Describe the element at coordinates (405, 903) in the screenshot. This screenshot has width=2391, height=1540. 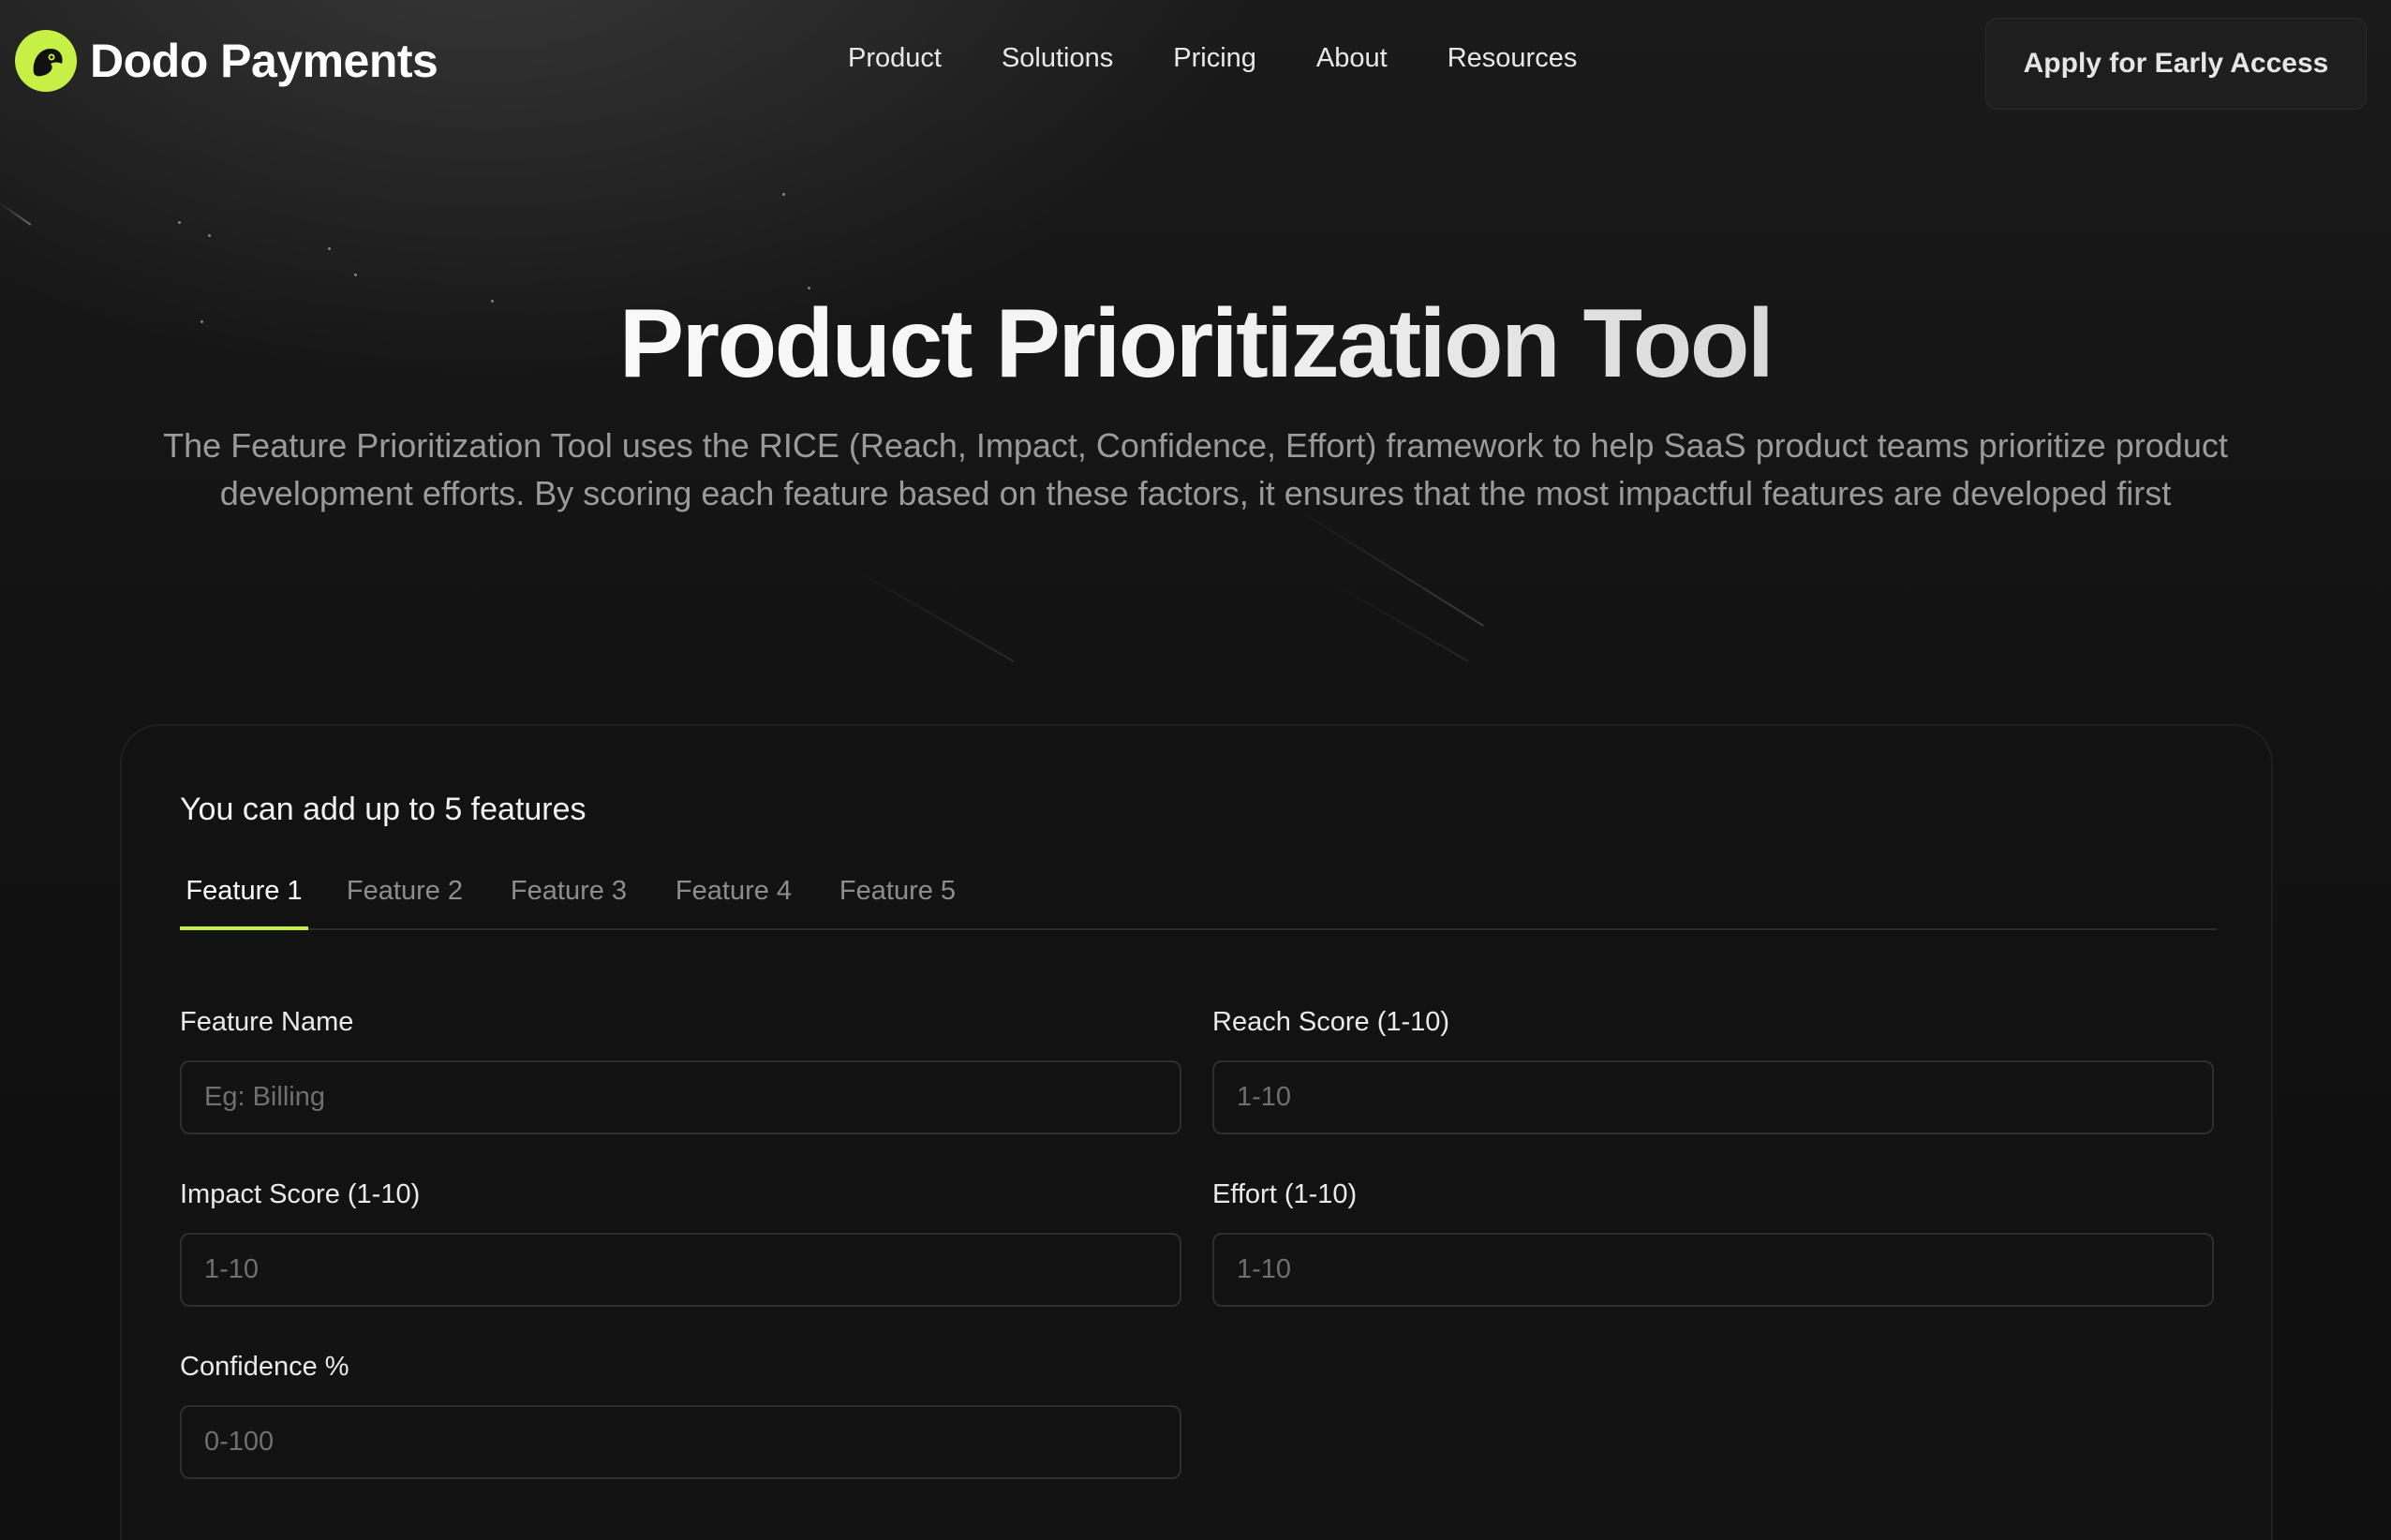
I see `tab-feature-2: Feature 2` at that location.